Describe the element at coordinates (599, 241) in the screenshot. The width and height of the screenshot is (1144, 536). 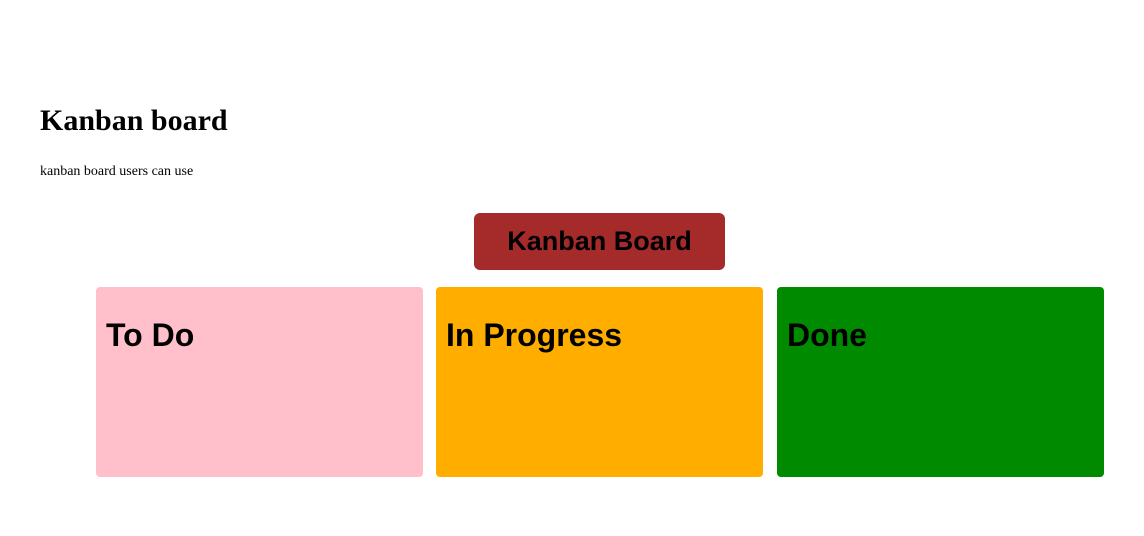
I see `kanban-board-button: Kanban Board` at that location.